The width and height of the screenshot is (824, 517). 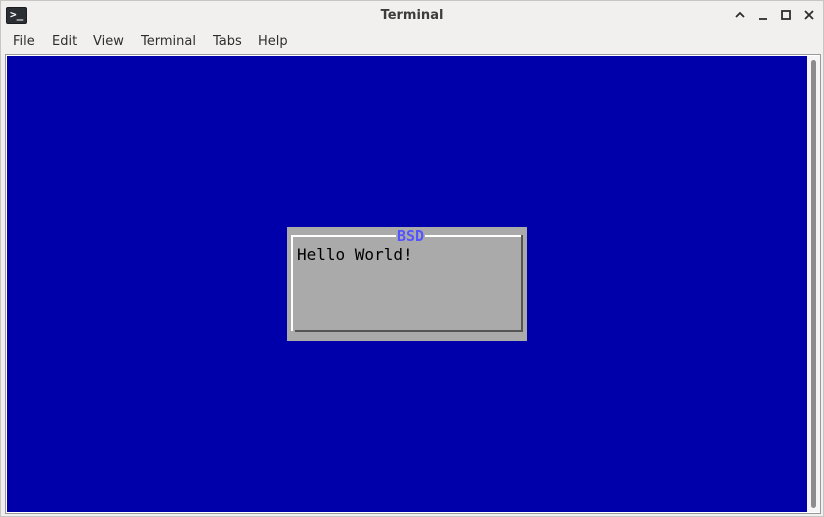 What do you see at coordinates (355, 254) in the screenshot?
I see `dialog-message: Hello World!` at bounding box center [355, 254].